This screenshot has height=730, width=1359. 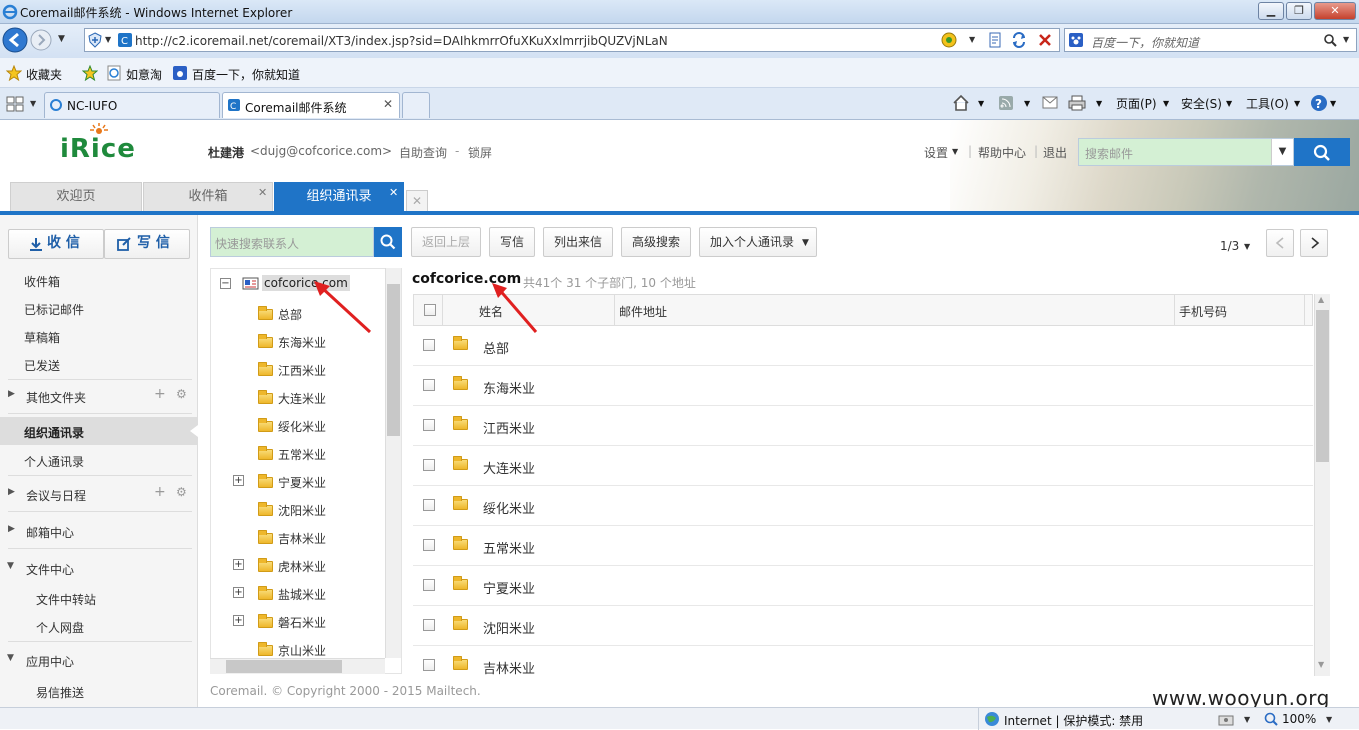 I want to click on write-button: 写信, so click(x=512, y=242).